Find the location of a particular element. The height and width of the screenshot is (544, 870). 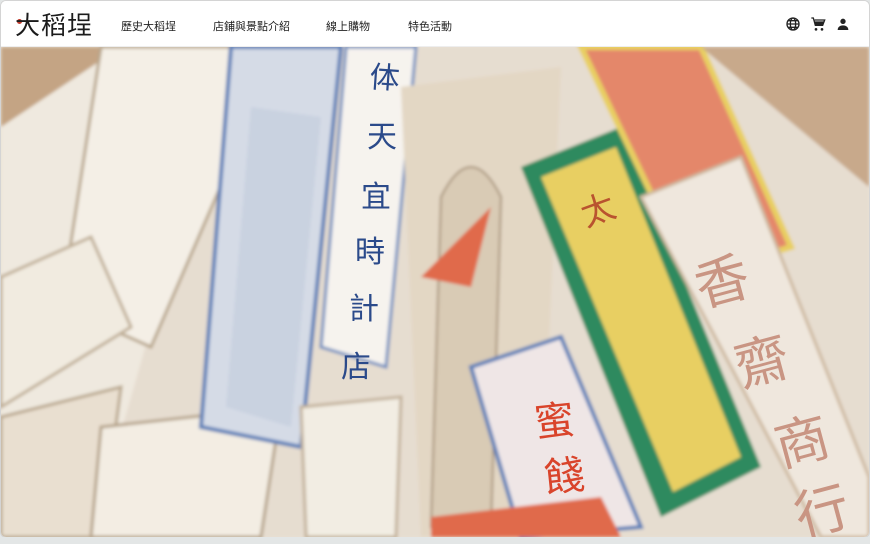

top-navigation: 大稻埕 歷史大稻埕 店鋪與景點介紹 線上購物 特色活動 is located at coordinates (435, 24).